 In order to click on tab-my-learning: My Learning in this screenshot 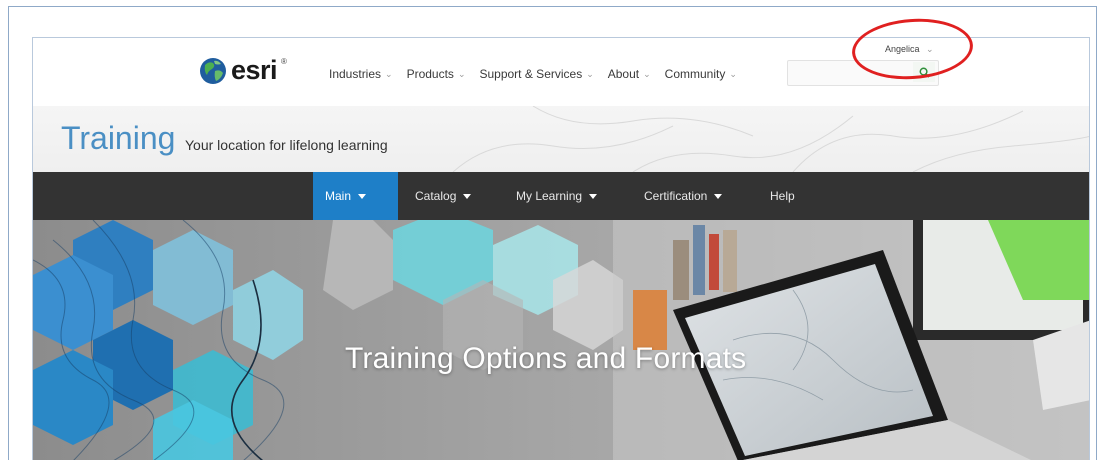, I will do `click(557, 196)`.